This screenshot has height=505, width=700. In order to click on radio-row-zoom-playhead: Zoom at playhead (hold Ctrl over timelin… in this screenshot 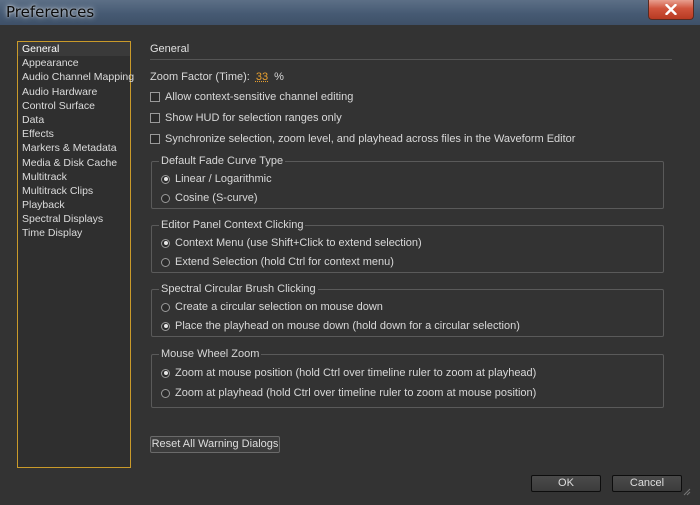, I will do `click(348, 393)`.